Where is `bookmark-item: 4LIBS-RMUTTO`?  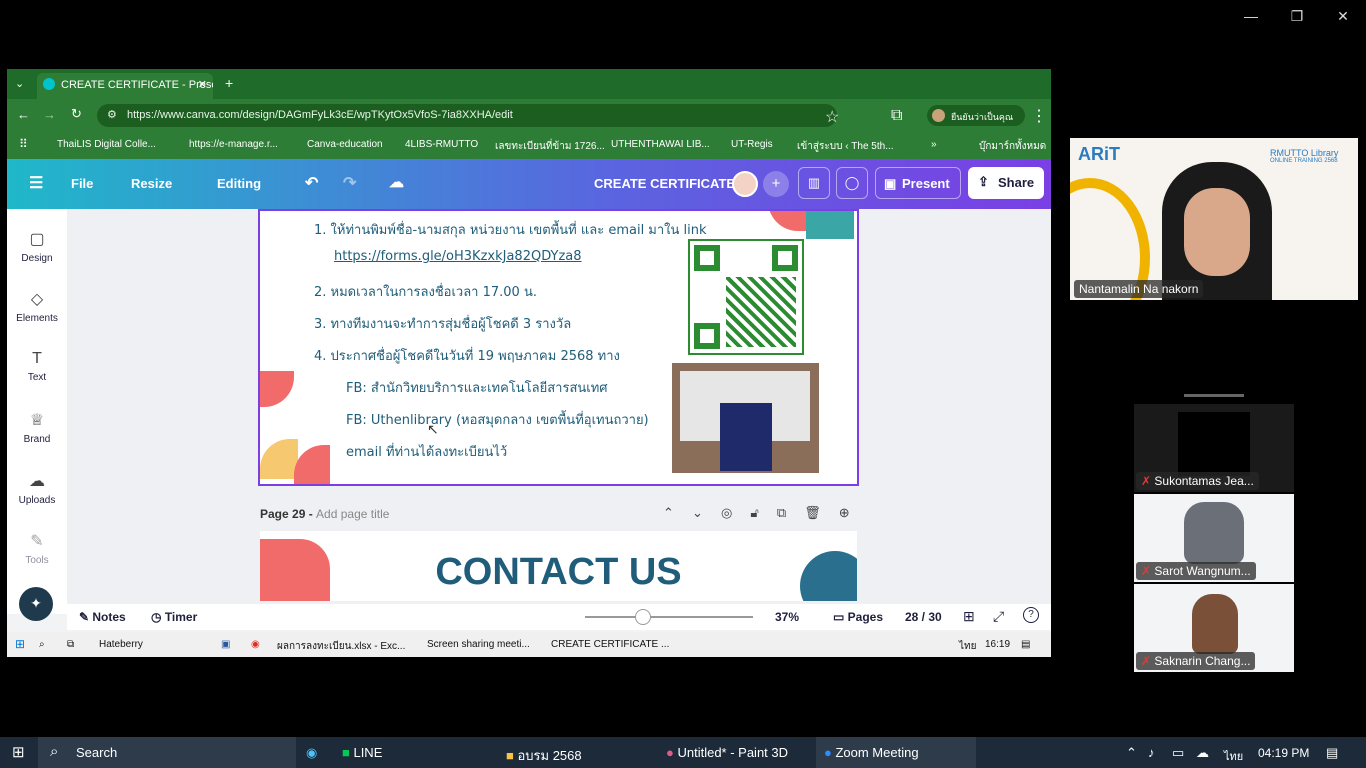
bookmark-item: 4LIBS-RMUTTO is located at coordinates (441, 144).